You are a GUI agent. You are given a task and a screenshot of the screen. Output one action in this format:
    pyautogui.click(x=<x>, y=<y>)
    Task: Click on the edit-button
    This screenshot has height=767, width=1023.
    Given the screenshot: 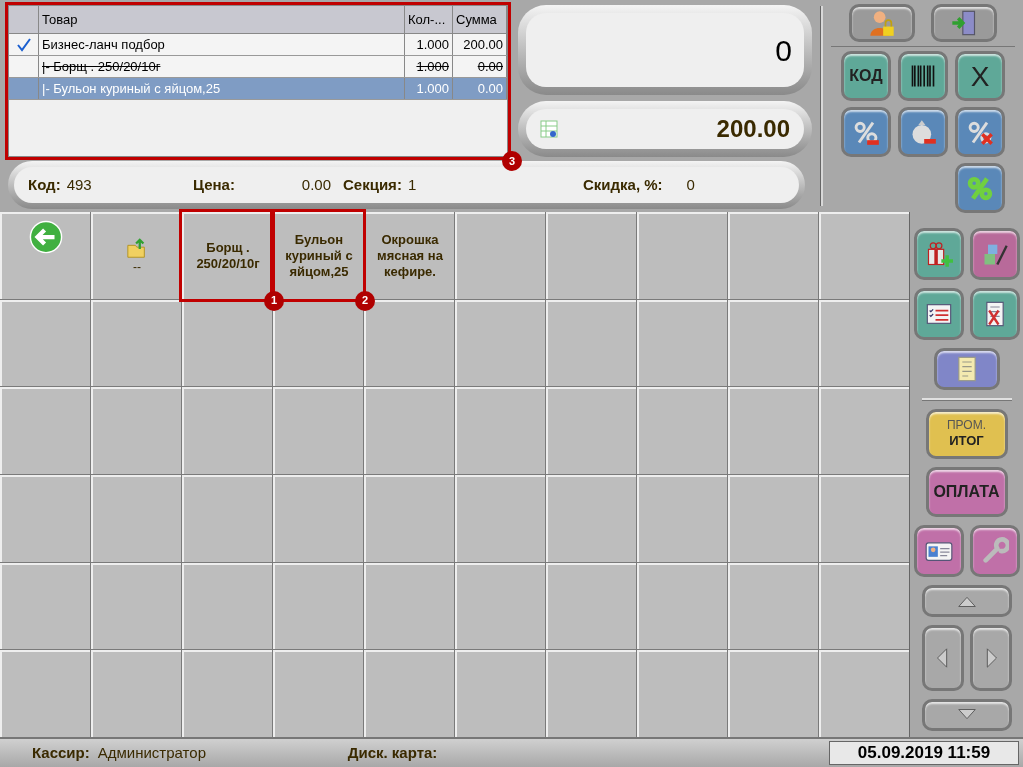 What is the action you would take?
    pyautogui.click(x=994, y=254)
    